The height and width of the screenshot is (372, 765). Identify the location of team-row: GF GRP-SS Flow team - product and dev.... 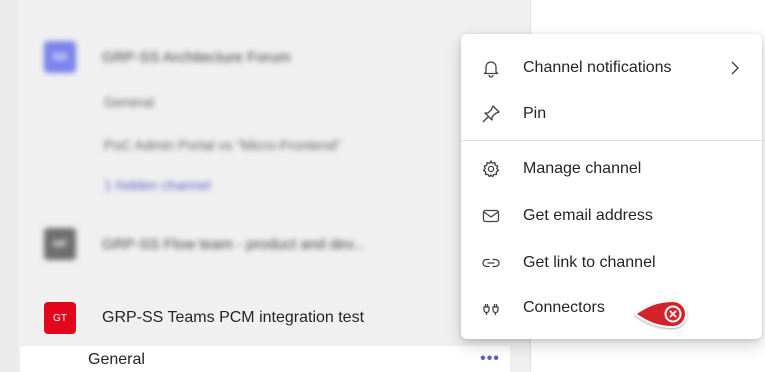
(204, 244).